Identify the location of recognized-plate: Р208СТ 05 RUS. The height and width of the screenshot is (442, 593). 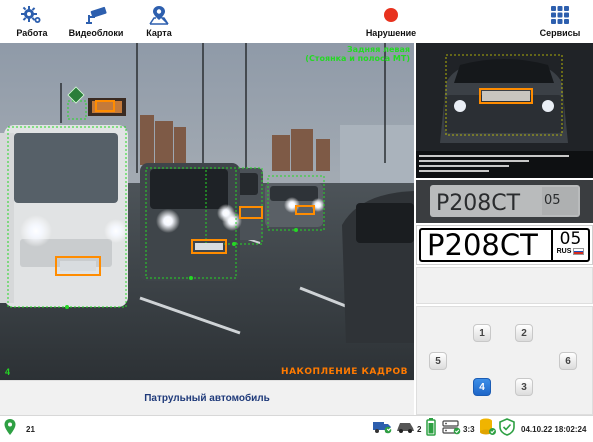
(504, 245).